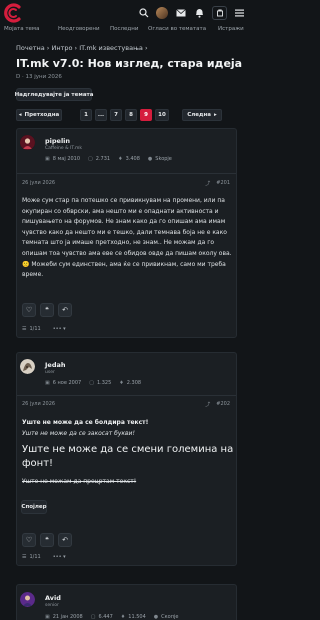 The image size is (320, 620). I want to click on menu-icon, so click(239, 13).